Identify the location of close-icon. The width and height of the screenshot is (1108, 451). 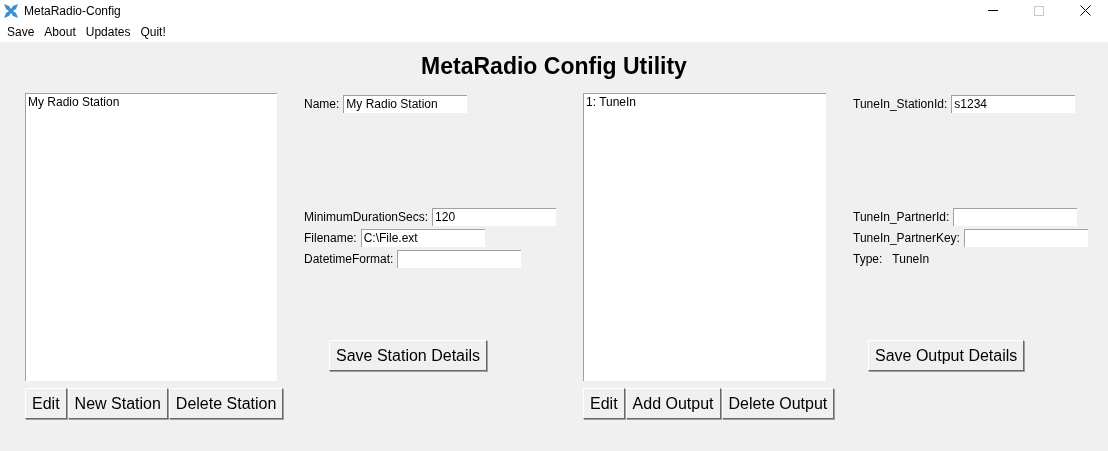
(1085, 10).